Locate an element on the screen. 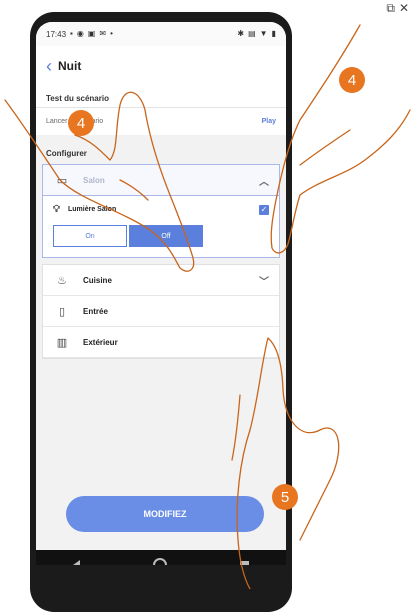 The image size is (419, 612). hand-left is located at coordinates (99, 181).